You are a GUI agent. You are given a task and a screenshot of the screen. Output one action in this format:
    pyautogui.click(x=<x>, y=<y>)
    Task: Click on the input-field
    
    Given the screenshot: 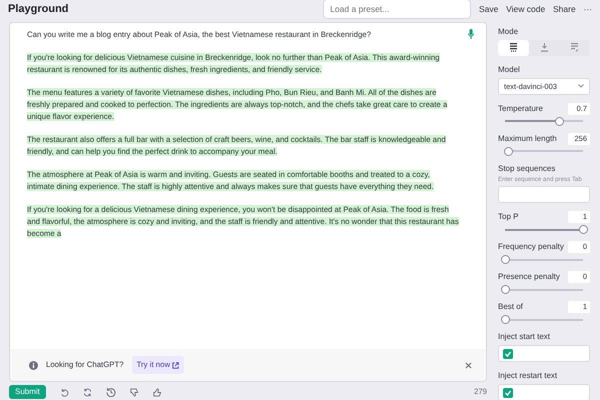 What is the action you would take?
    pyautogui.click(x=544, y=195)
    